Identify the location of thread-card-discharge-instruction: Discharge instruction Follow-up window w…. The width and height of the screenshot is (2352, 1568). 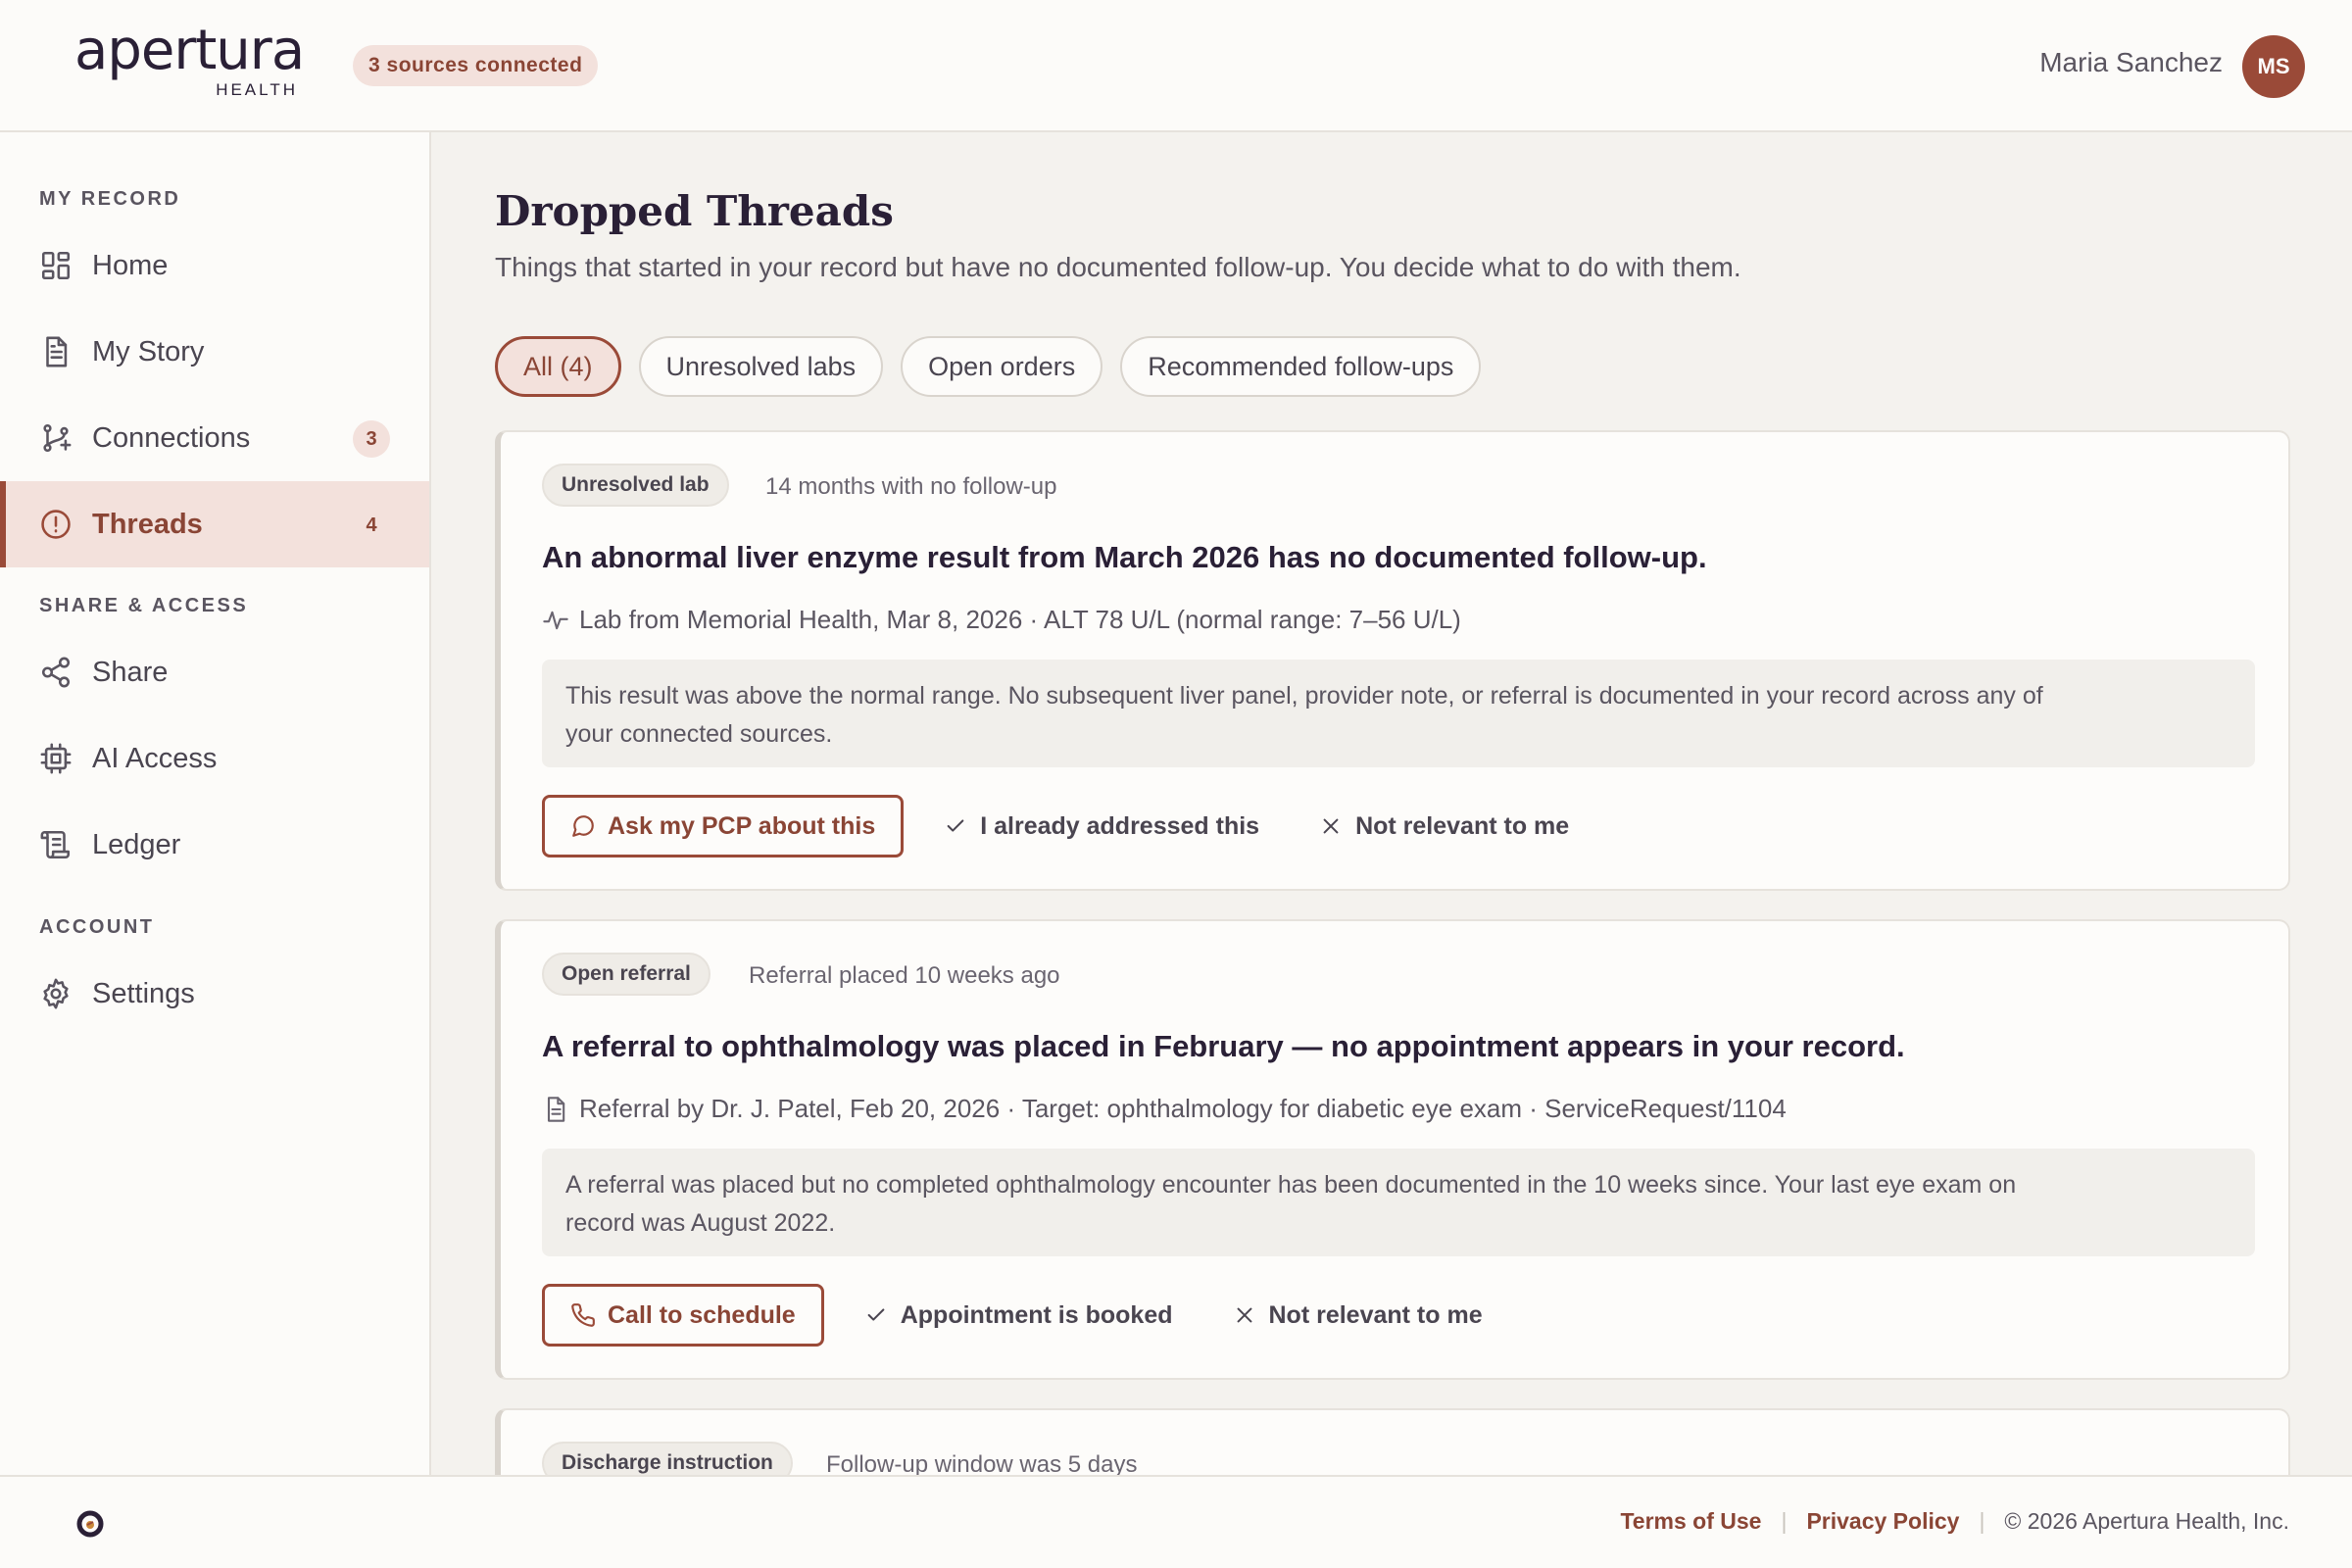
(1392, 1441).